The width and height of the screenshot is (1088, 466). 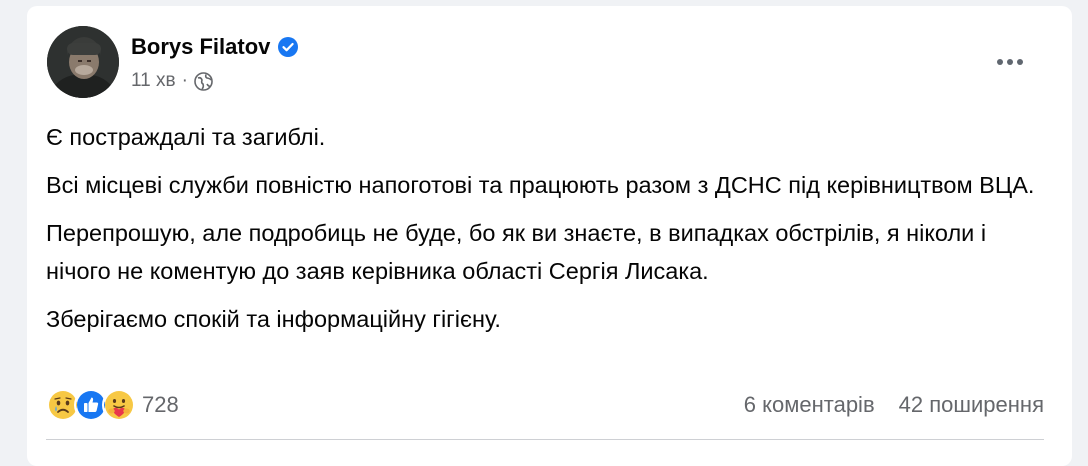 What do you see at coordinates (200, 47) in the screenshot?
I see `author-name: Borys Filatov` at bounding box center [200, 47].